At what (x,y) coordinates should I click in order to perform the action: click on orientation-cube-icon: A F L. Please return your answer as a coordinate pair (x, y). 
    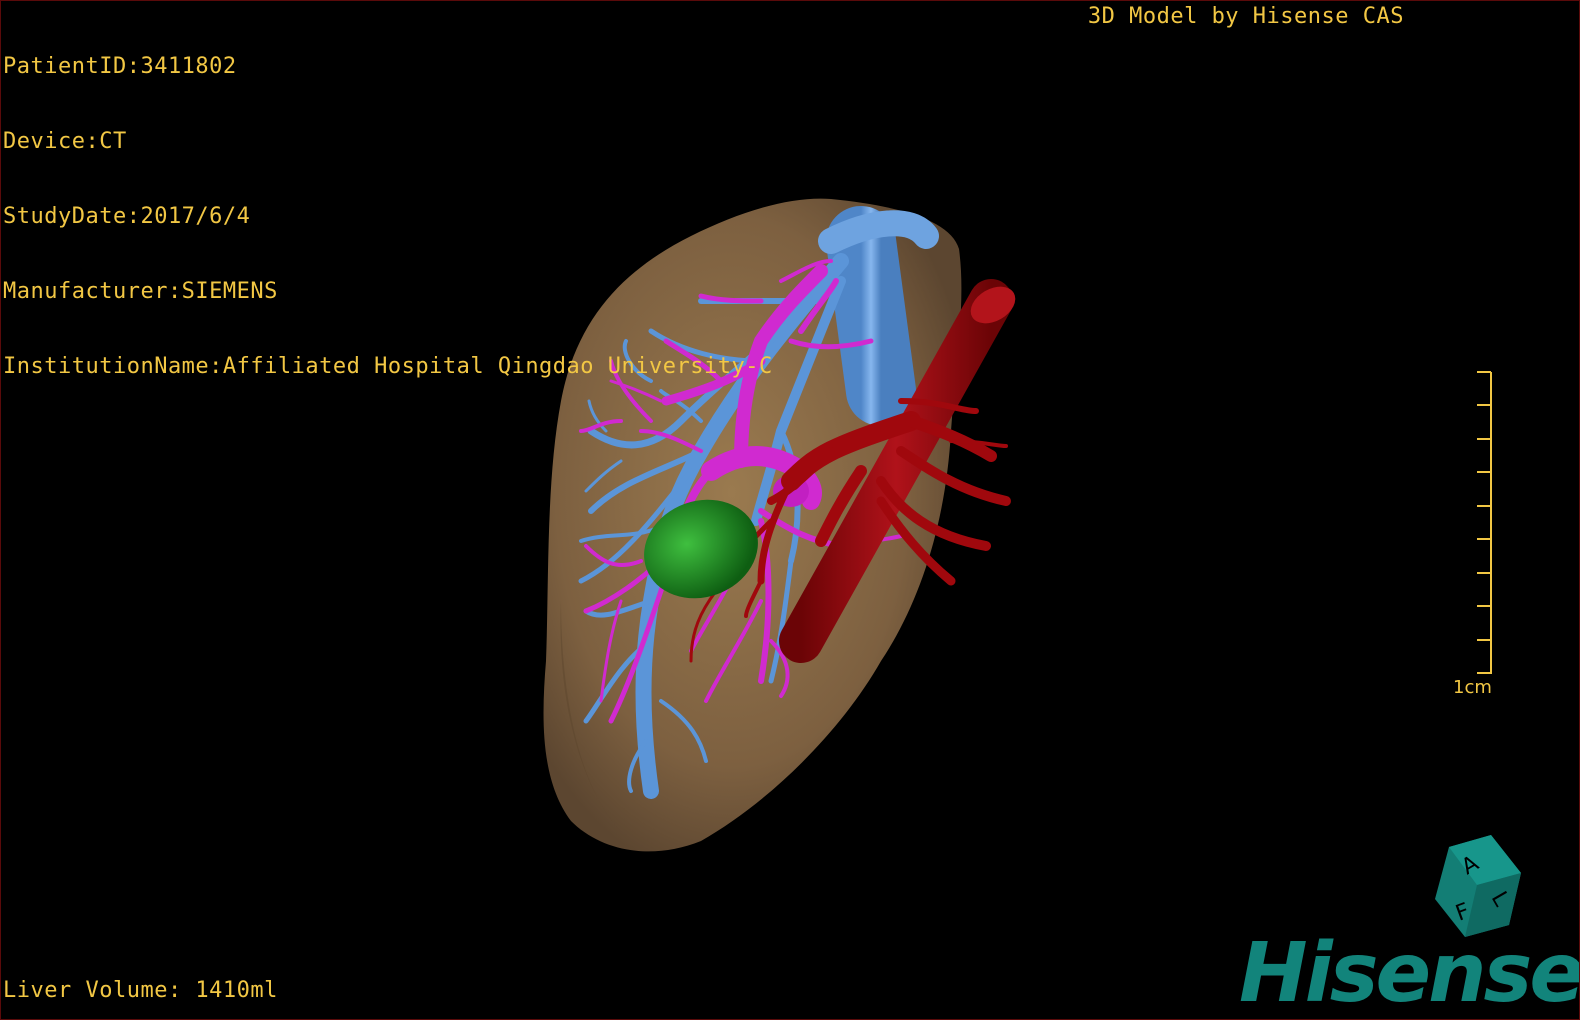
    Looking at the image, I should click on (1474, 887).